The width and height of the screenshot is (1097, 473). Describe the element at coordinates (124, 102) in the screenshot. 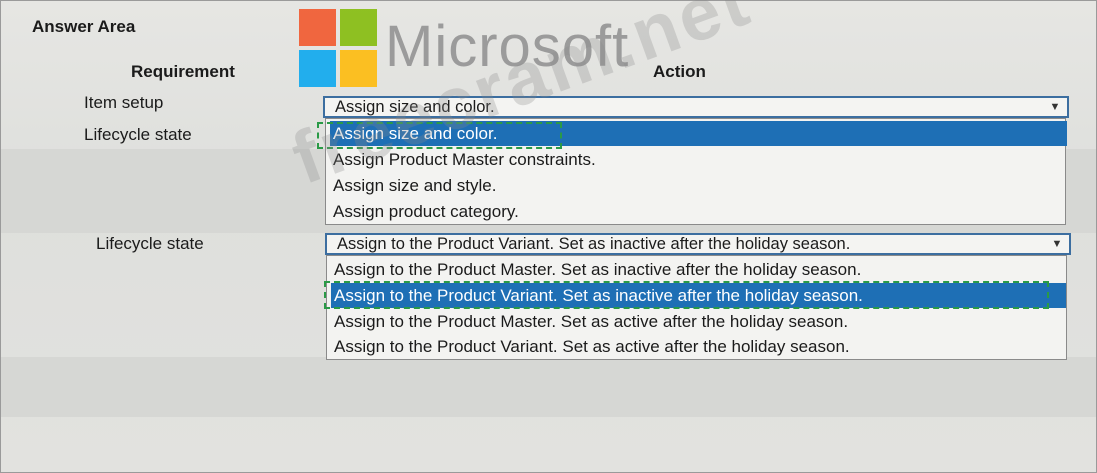

I see `item-setup-label: Item setup` at that location.